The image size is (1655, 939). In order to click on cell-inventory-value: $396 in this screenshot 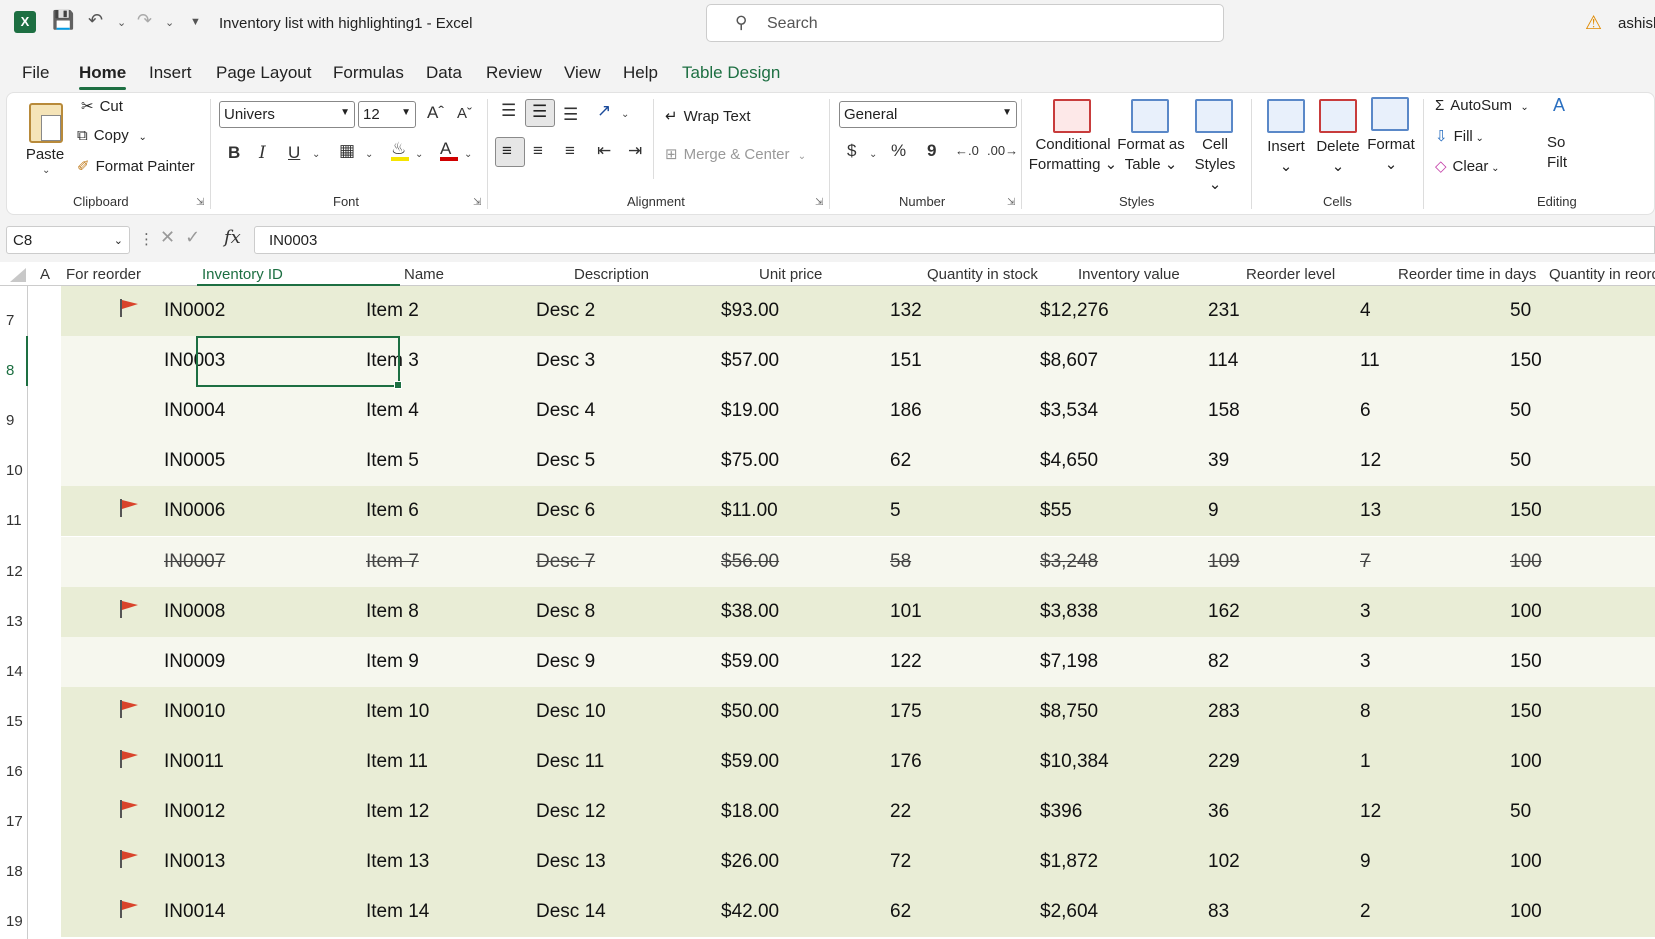, I will do `click(1061, 812)`.